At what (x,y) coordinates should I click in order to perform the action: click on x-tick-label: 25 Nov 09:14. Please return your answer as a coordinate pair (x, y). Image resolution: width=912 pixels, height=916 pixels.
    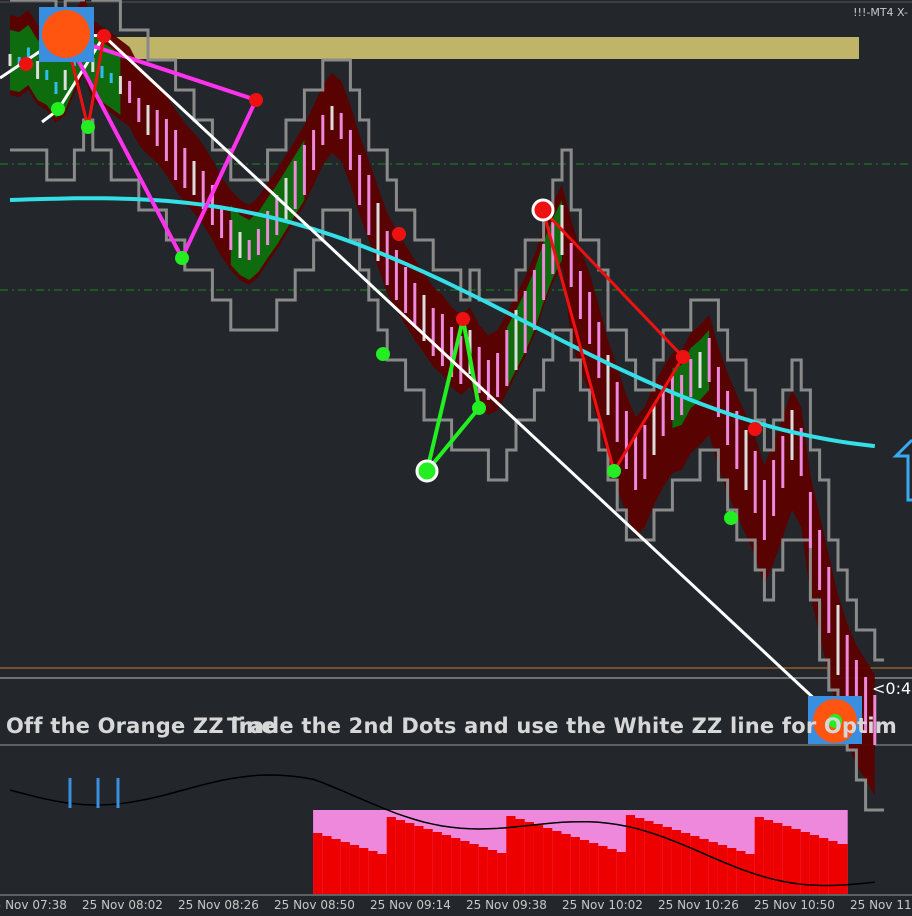
    Looking at the image, I should click on (410, 905).